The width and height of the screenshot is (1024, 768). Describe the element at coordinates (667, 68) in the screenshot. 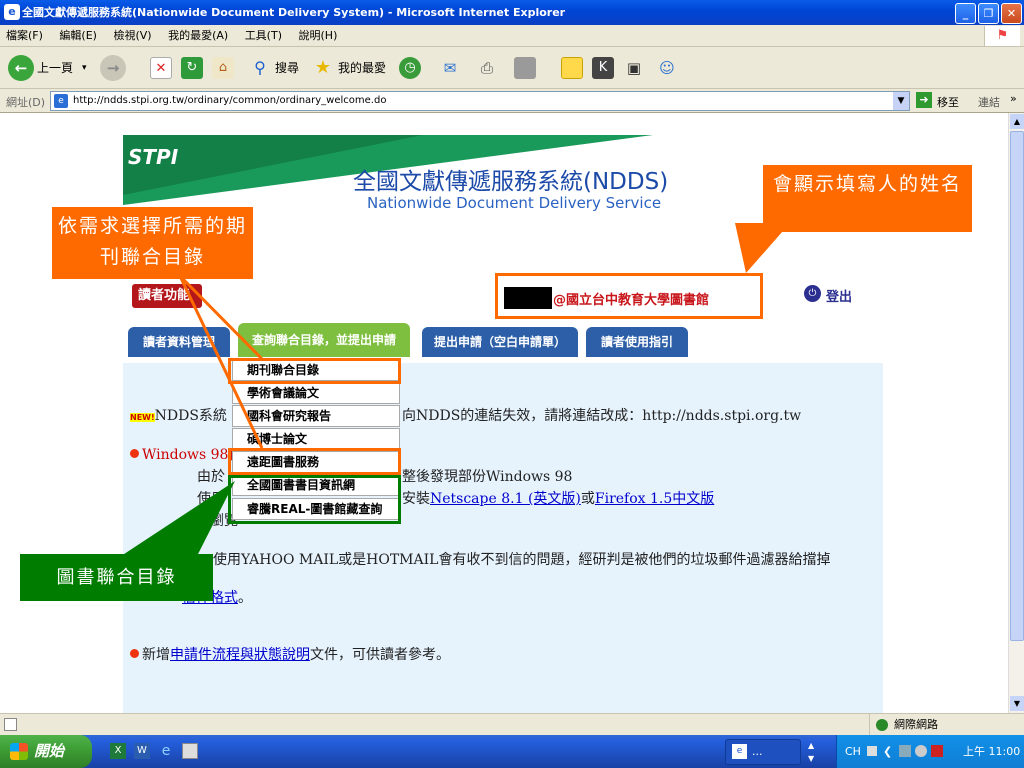

I see `messenger-icon: ☺` at that location.